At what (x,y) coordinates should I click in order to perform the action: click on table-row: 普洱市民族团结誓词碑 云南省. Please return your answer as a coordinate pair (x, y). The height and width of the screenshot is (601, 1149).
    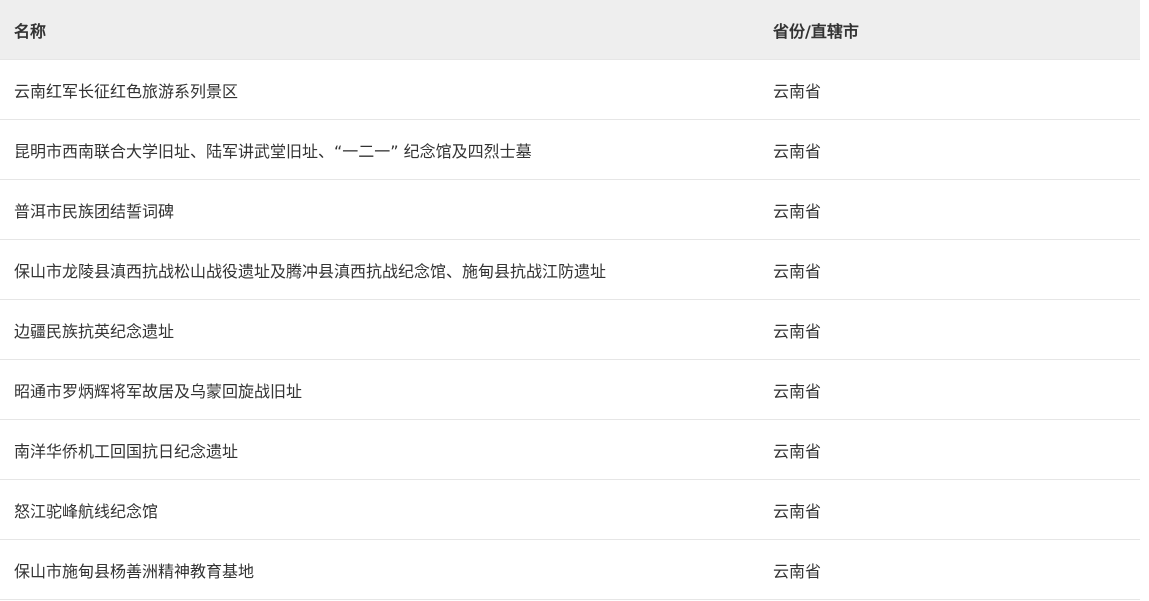
    Looking at the image, I should click on (570, 209).